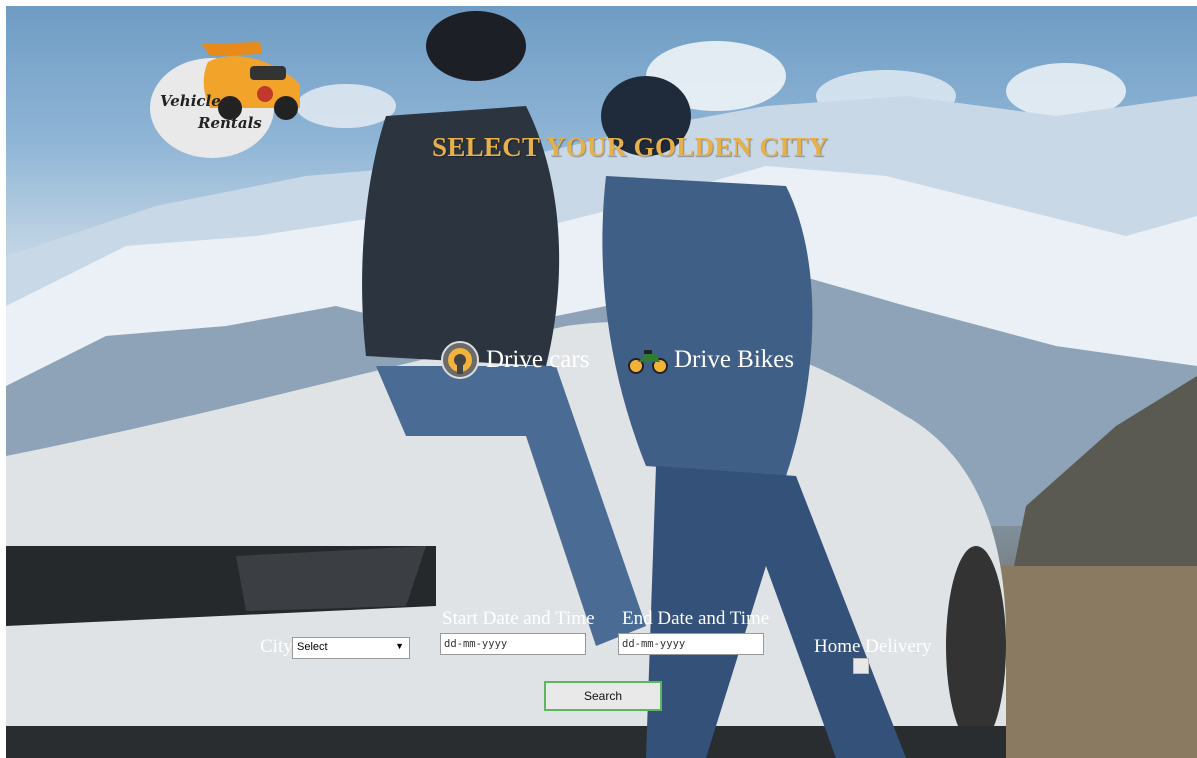  What do you see at coordinates (654, 644) in the screenshot?
I see `end-date-placeholder: dd-mm-yyyy` at bounding box center [654, 644].